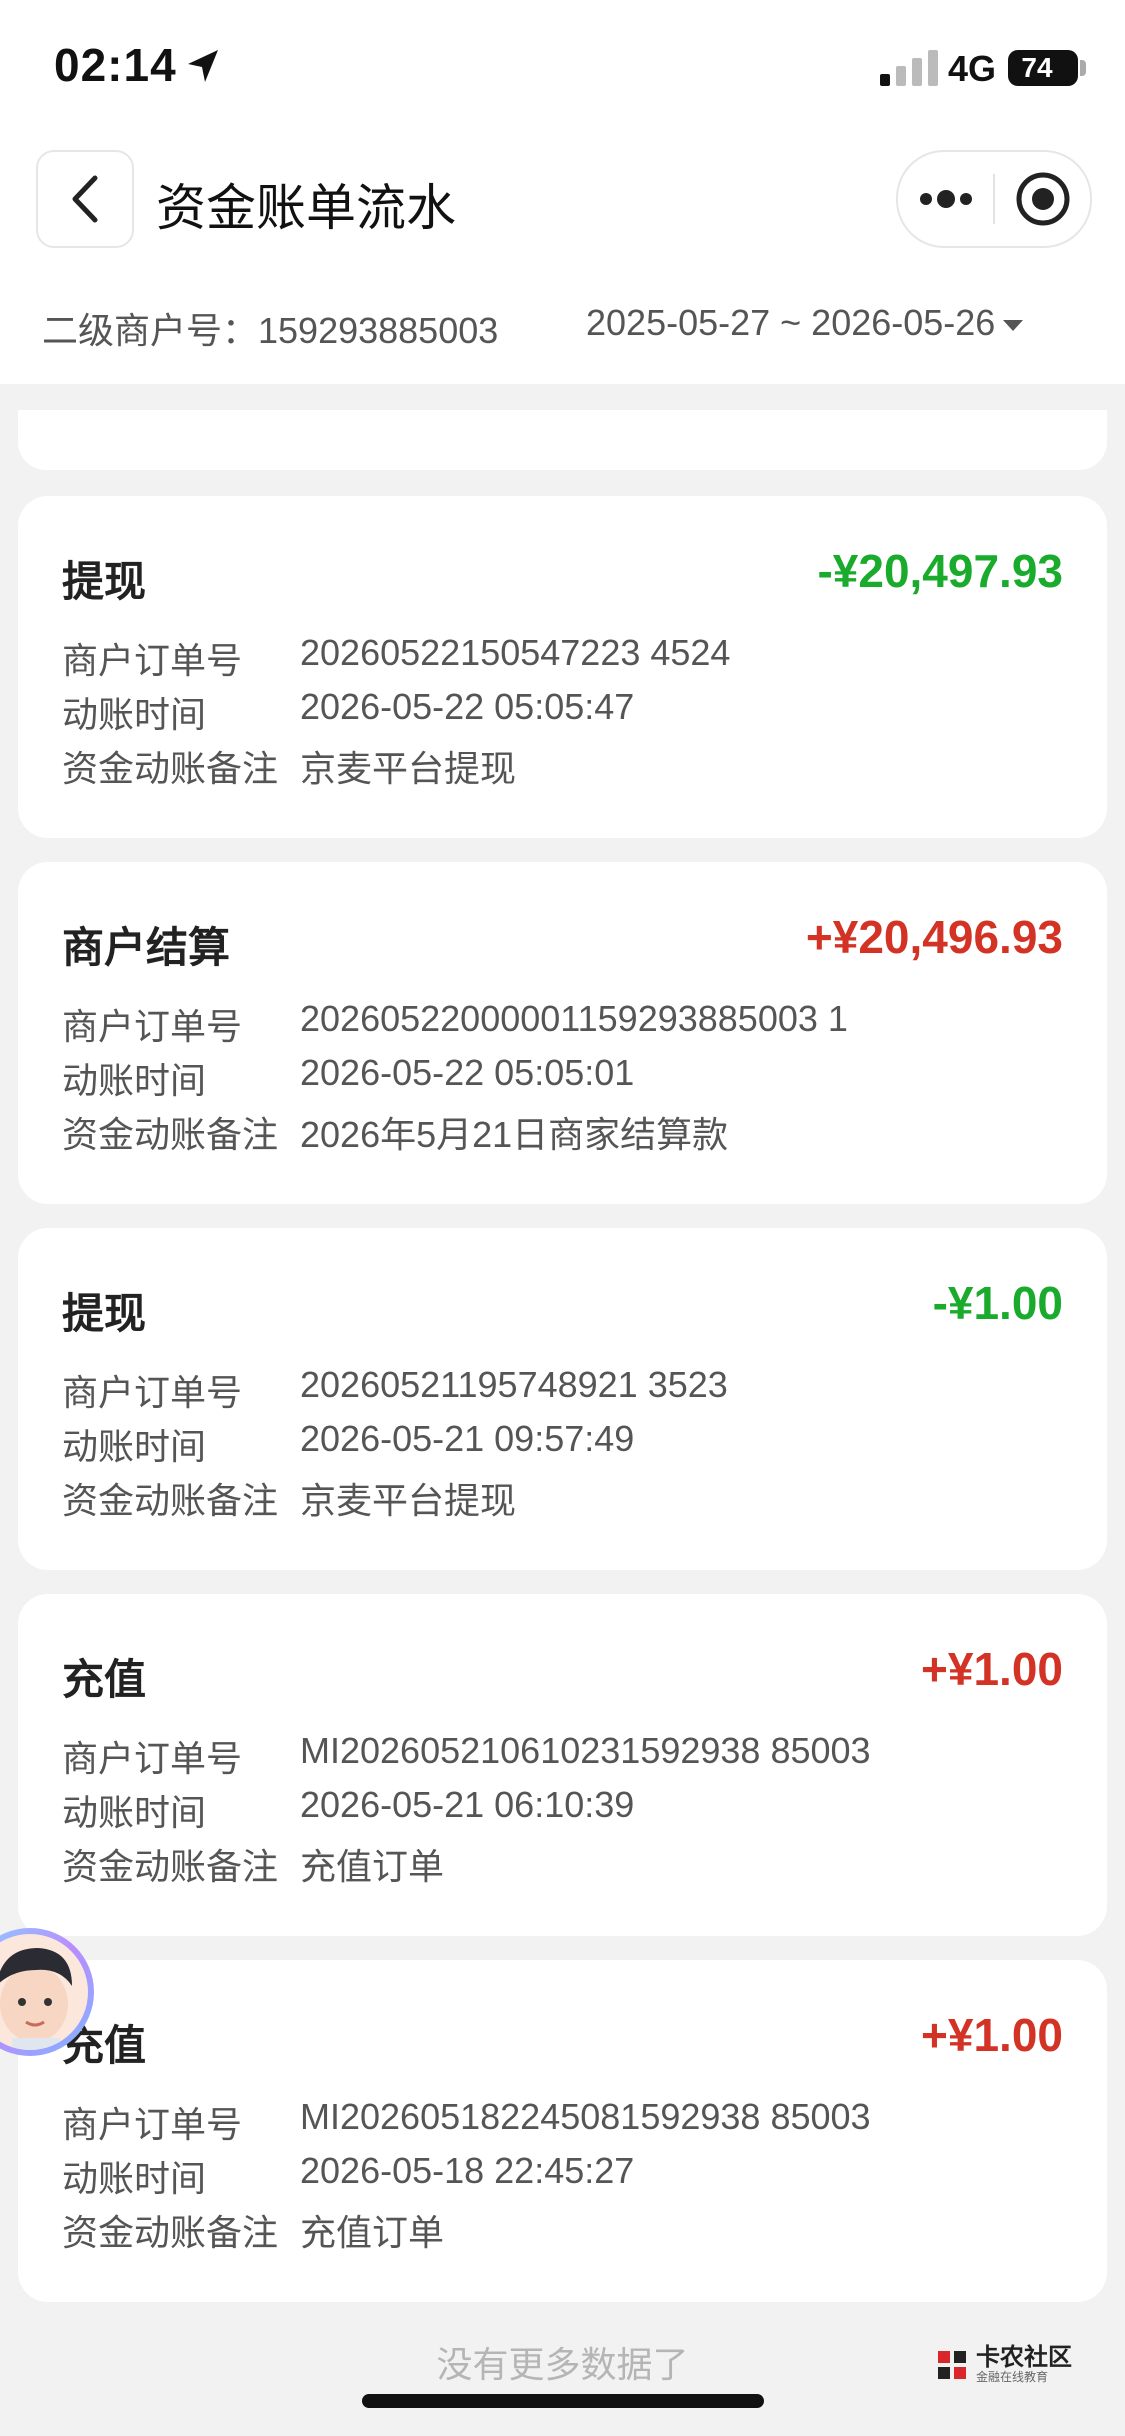 This screenshot has width=1125, height=2436. Describe the element at coordinates (574, 1018) in the screenshot. I see `order-value: 20260522000001159293885003 1` at that location.